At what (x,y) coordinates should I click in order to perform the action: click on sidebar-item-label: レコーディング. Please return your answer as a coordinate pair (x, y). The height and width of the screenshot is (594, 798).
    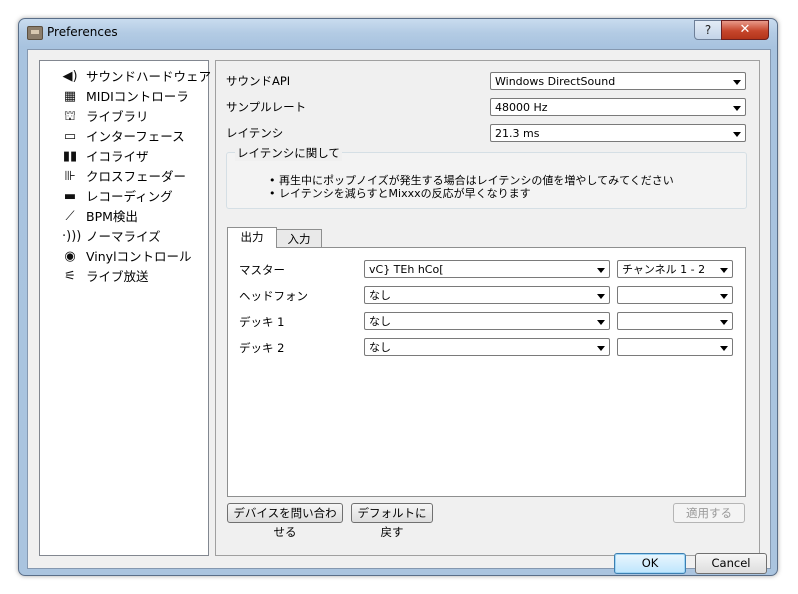
    Looking at the image, I should click on (129, 196).